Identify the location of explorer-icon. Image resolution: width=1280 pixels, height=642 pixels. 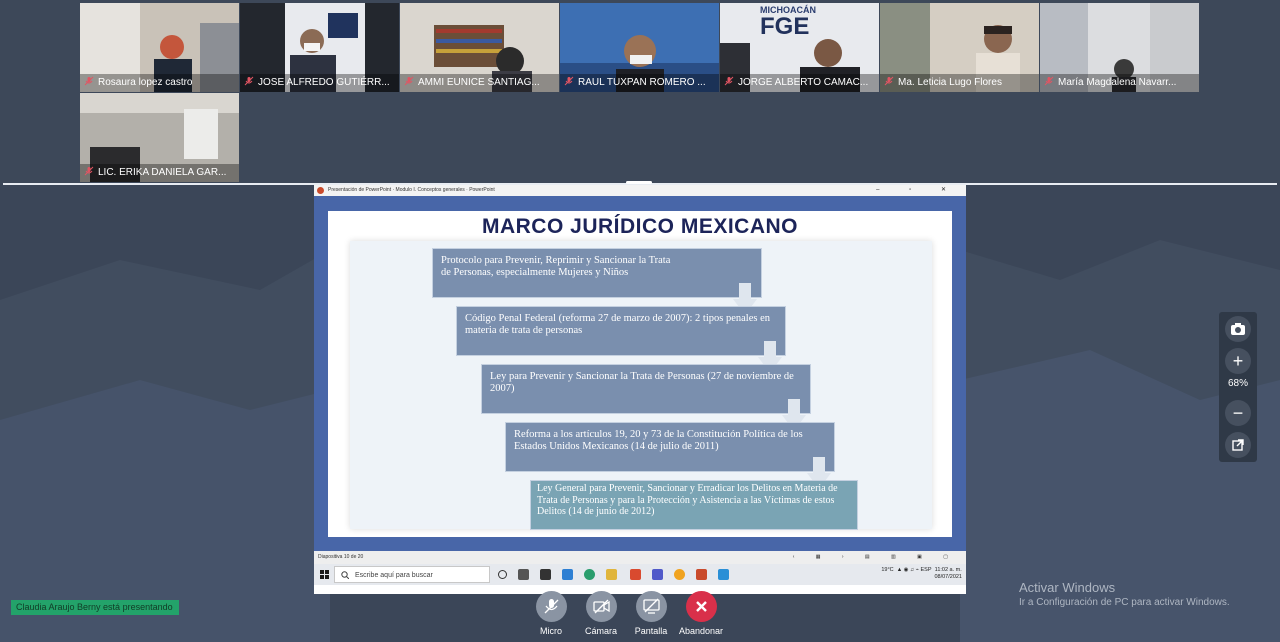
(611, 574).